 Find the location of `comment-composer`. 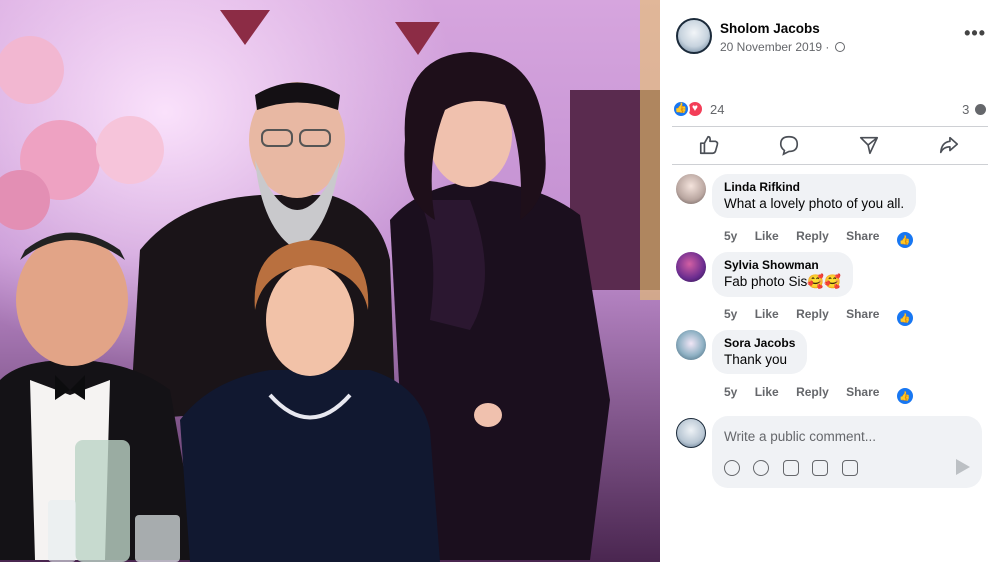

comment-composer is located at coordinates (836, 454).